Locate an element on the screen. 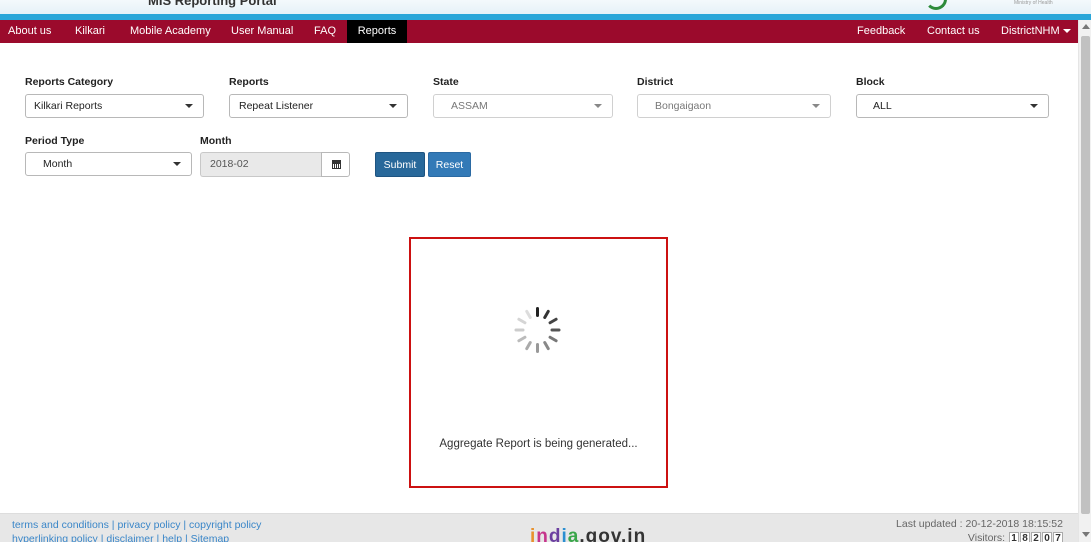  month-label: Month is located at coordinates (216, 141).